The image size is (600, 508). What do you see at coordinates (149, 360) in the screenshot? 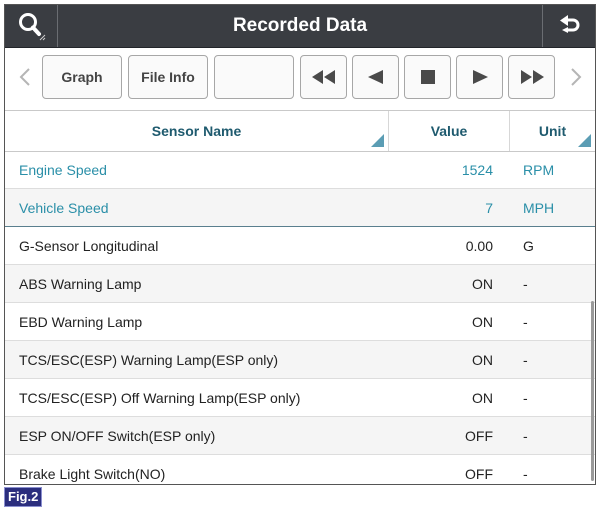
I see `sensor-name-cell: TCS/ESC(ESP) Warning Lamp(ESP only)` at bounding box center [149, 360].